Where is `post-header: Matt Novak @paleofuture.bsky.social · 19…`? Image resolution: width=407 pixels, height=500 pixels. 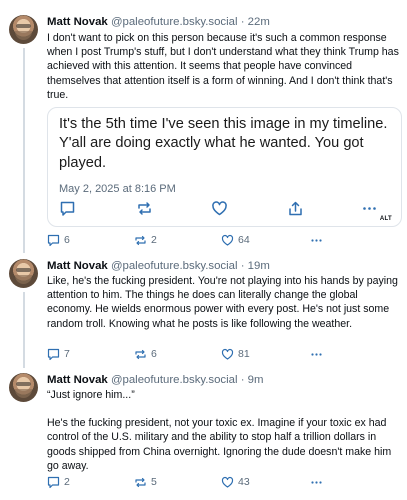 post-header: Matt Novak @paleofuture.bsky.social · 19… is located at coordinates (158, 266).